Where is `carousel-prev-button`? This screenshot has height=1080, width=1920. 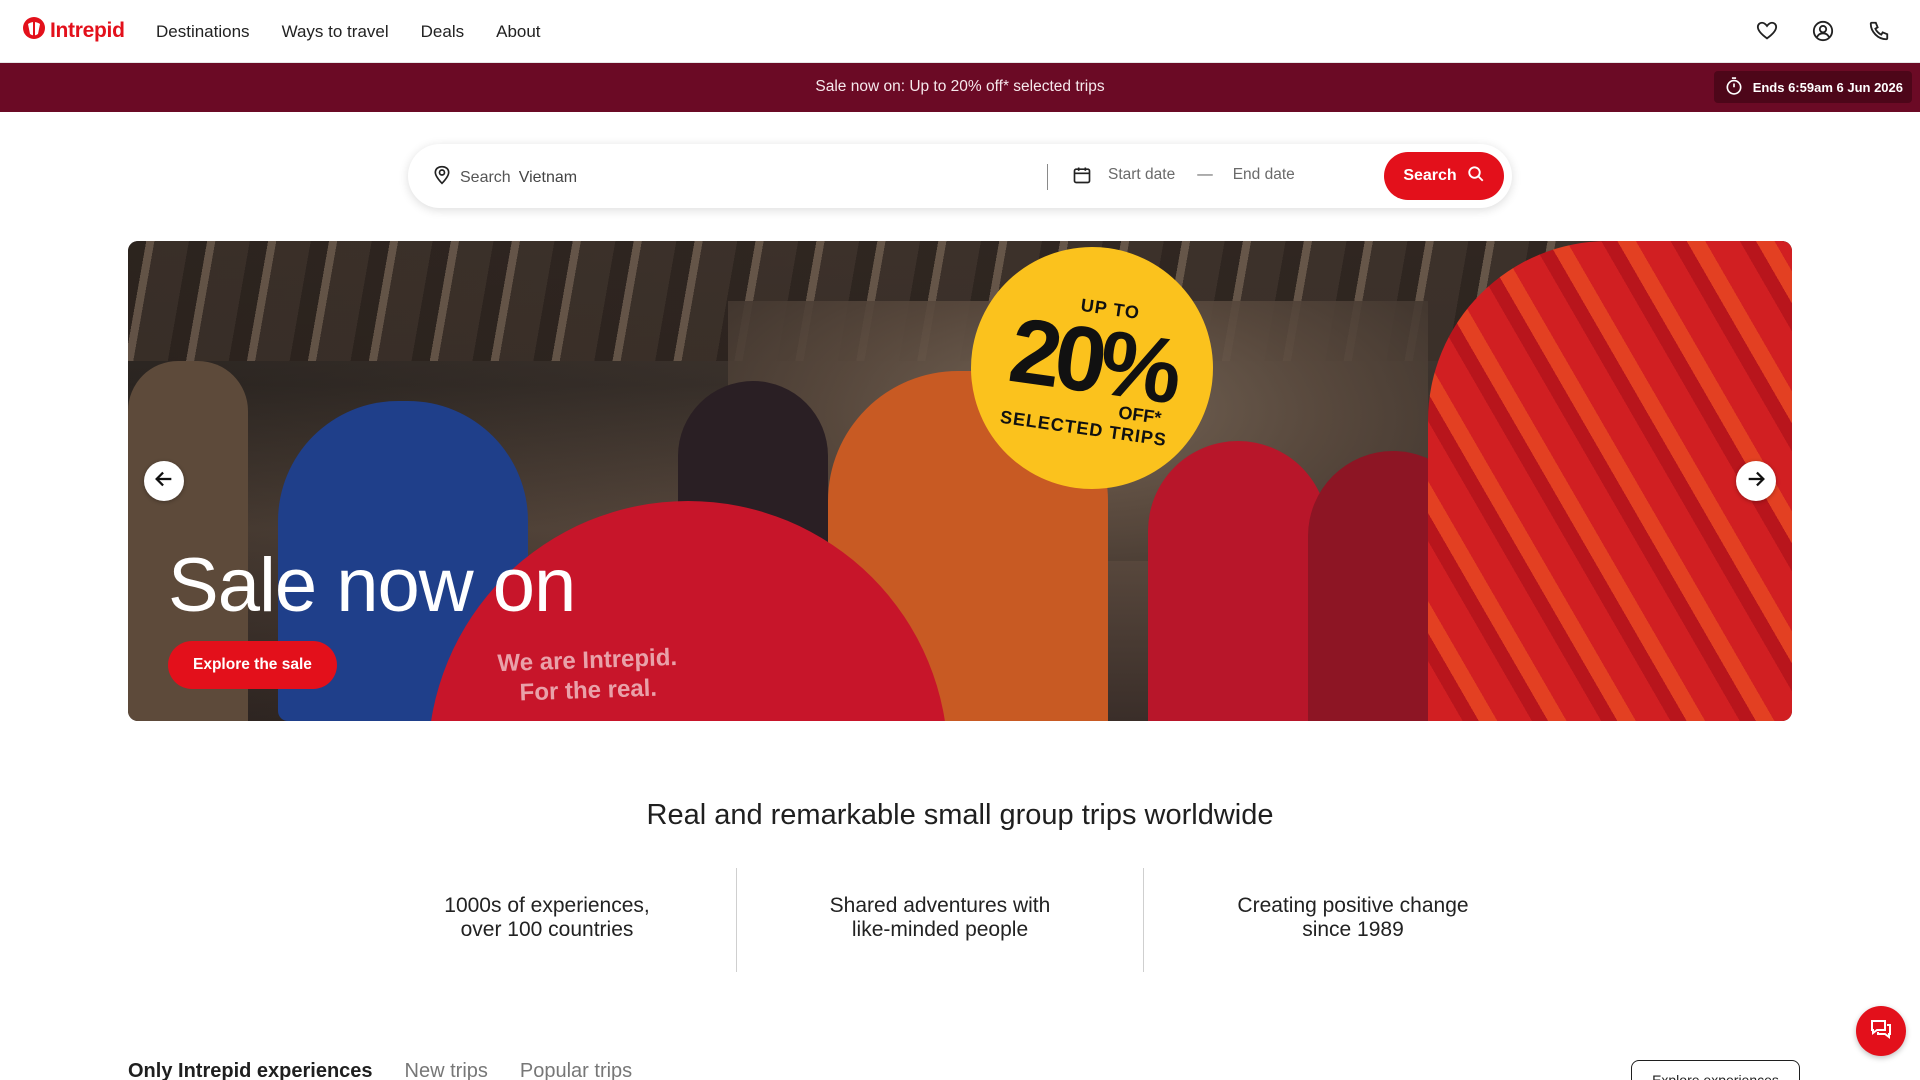
carousel-prev-button is located at coordinates (164, 481).